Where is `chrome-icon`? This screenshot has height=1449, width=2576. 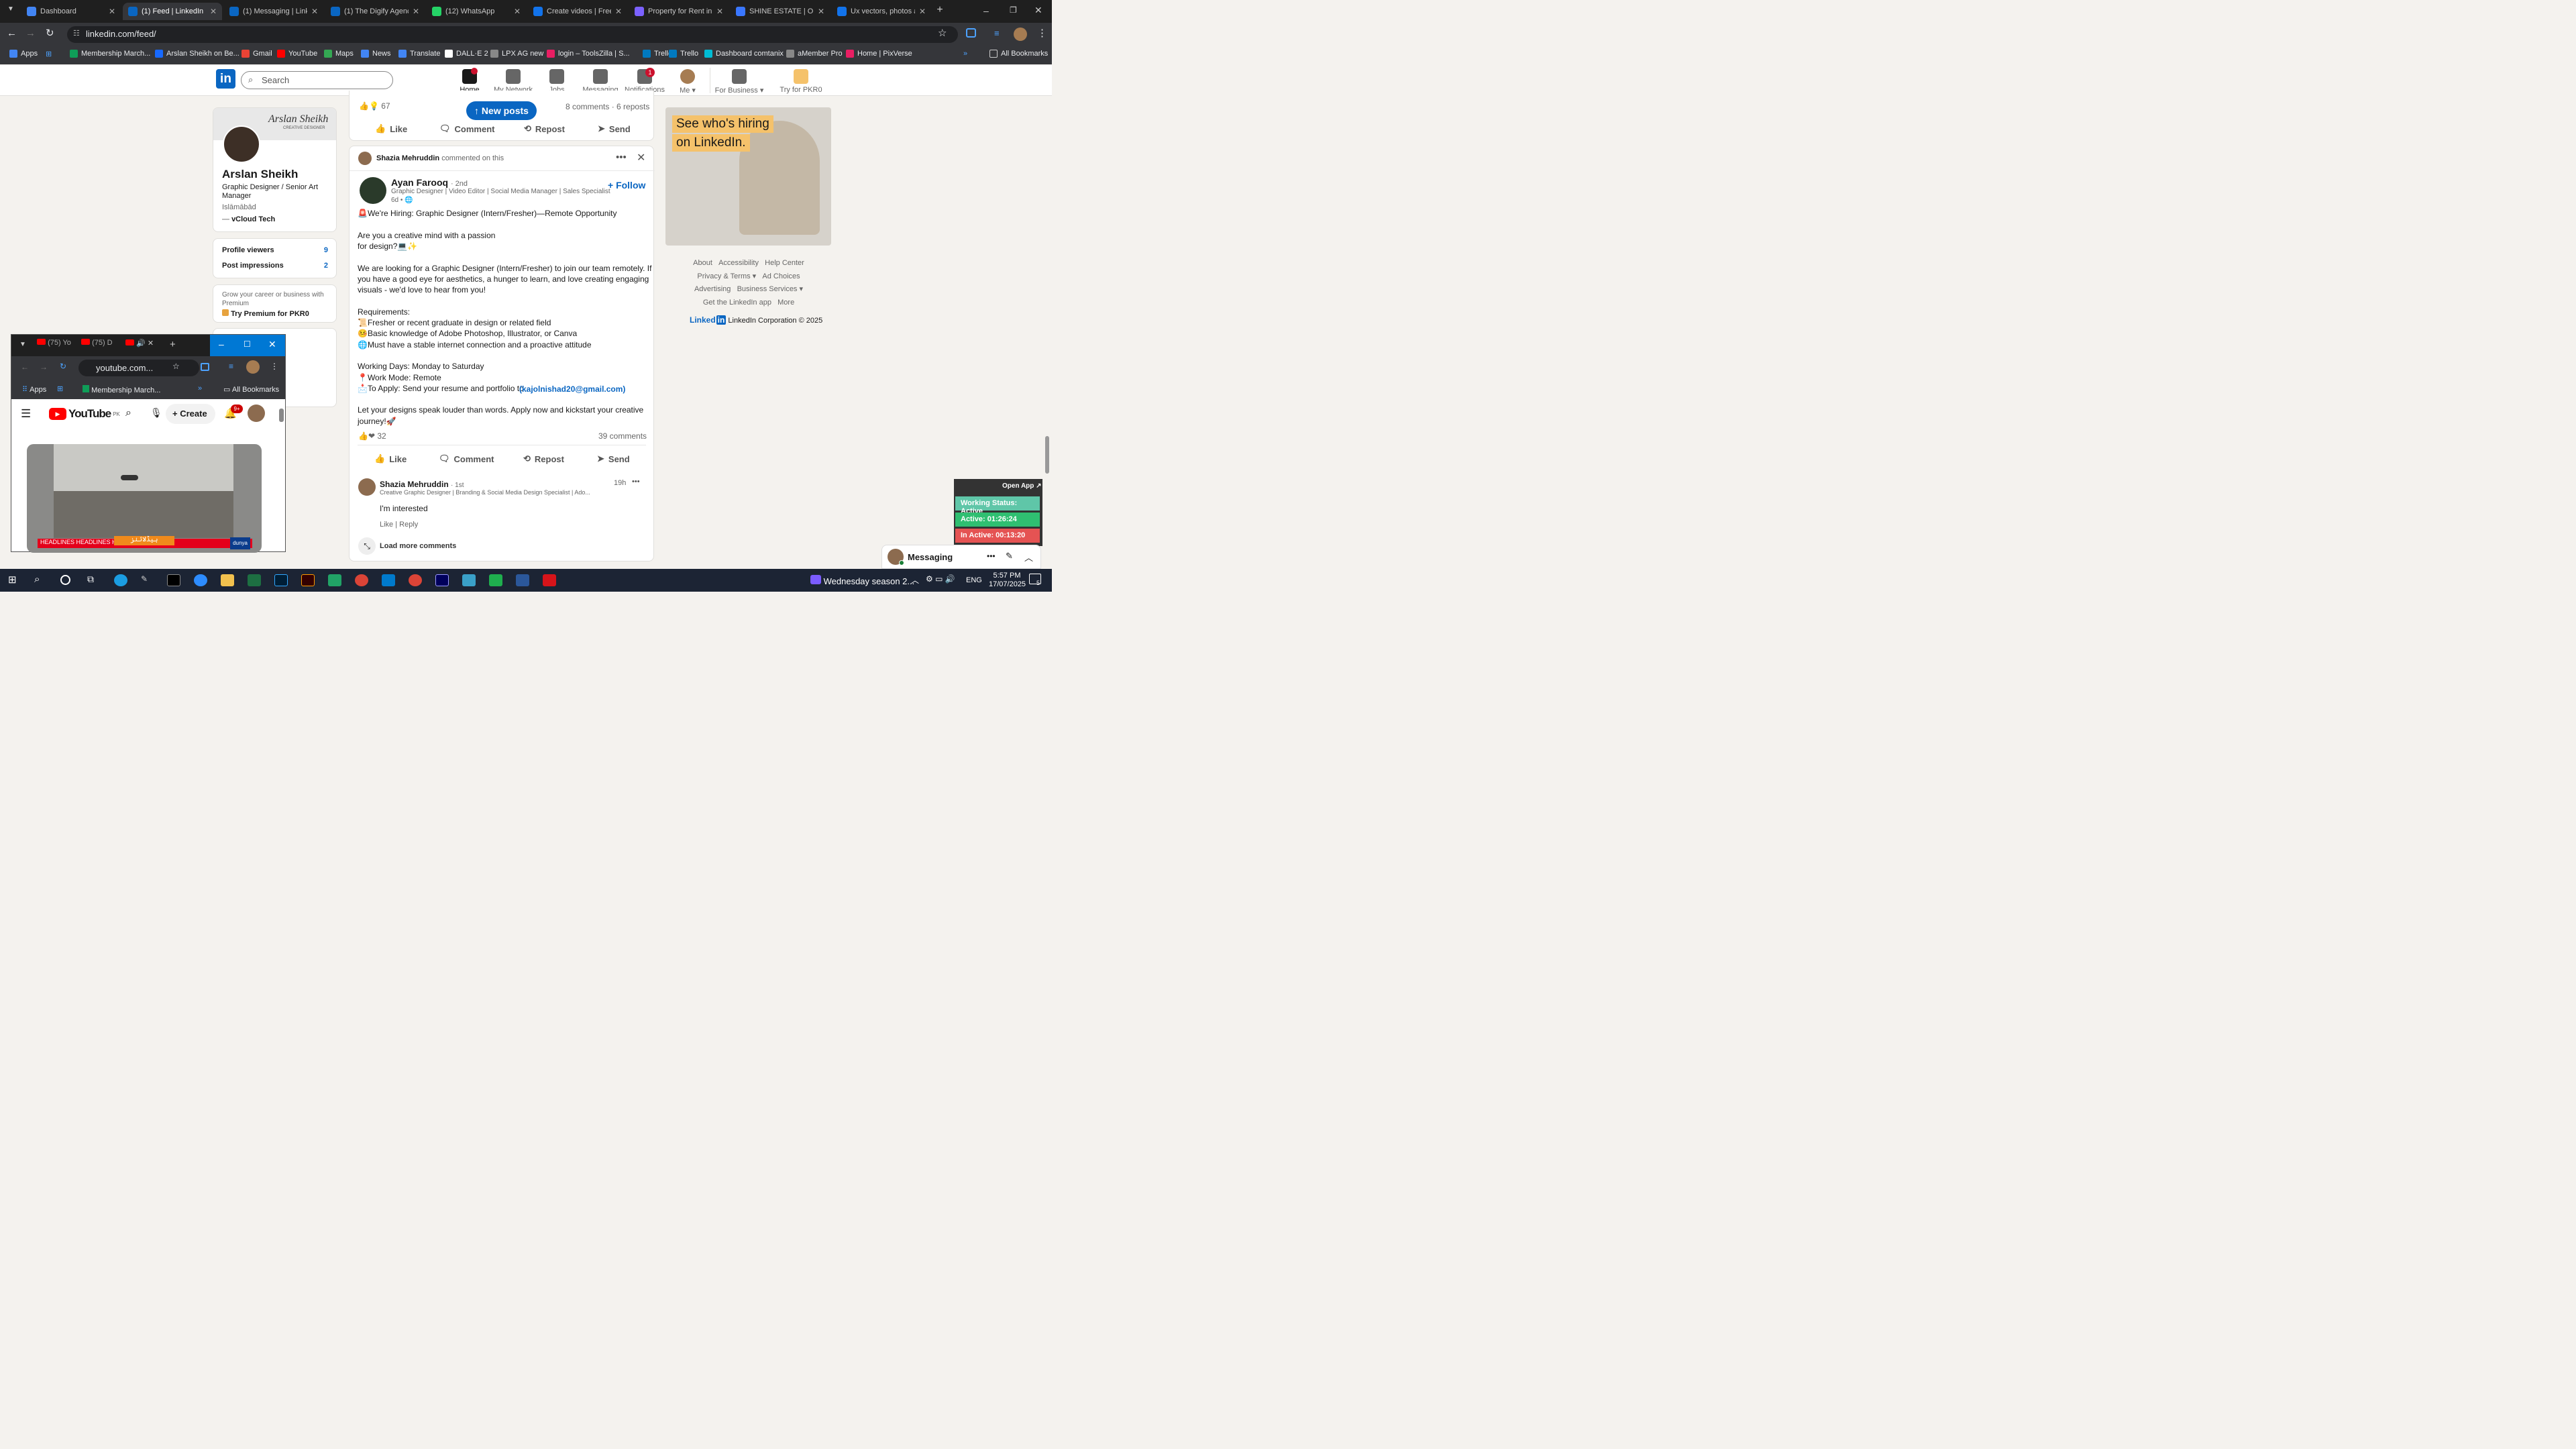
chrome-icon is located at coordinates (361, 580).